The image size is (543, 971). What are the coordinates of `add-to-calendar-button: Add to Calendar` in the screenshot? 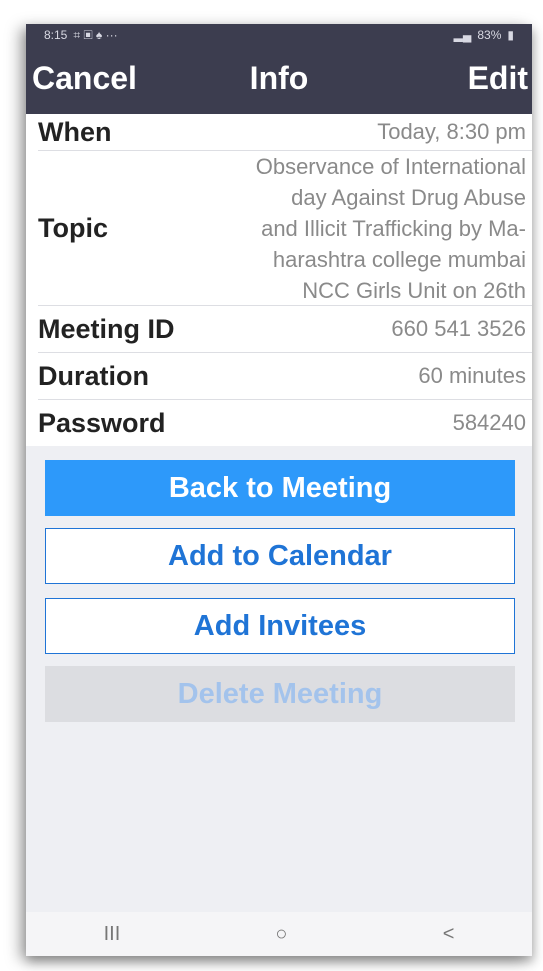 It's located at (280, 556).